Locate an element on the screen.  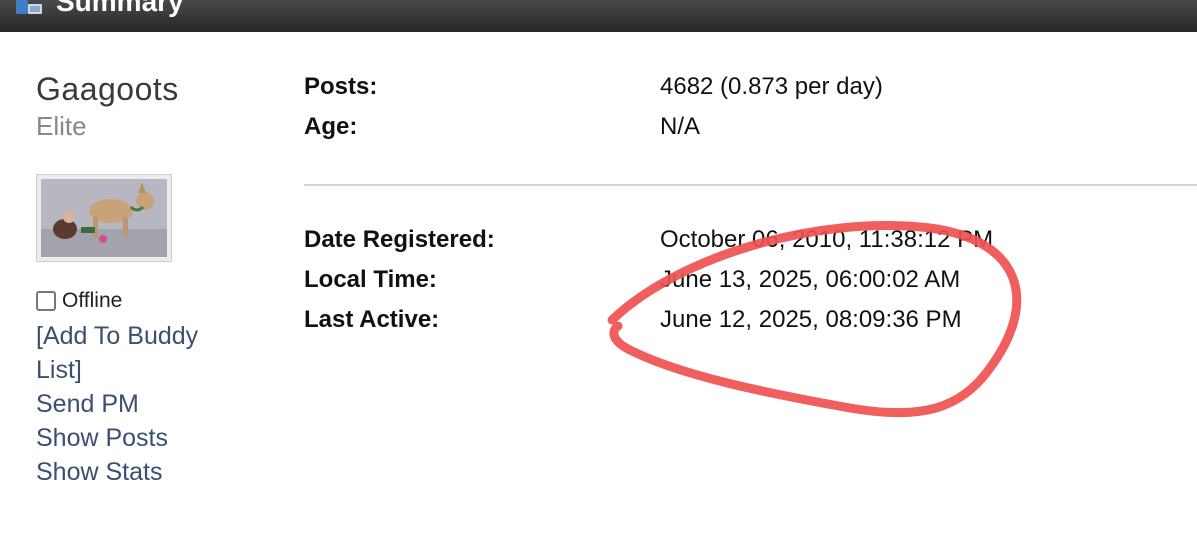
avatar is located at coordinates (104, 218).